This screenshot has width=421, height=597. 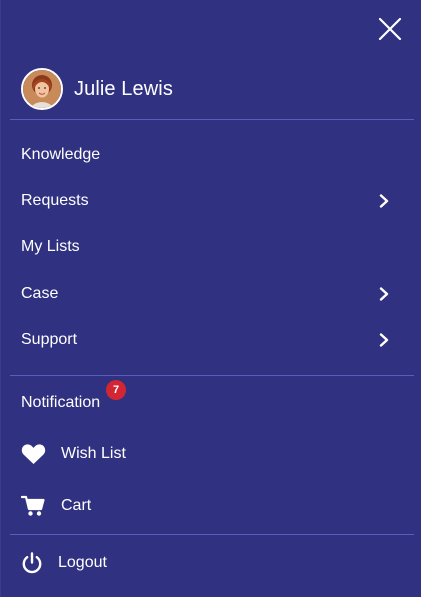 I want to click on heart-icon, so click(x=34, y=454).